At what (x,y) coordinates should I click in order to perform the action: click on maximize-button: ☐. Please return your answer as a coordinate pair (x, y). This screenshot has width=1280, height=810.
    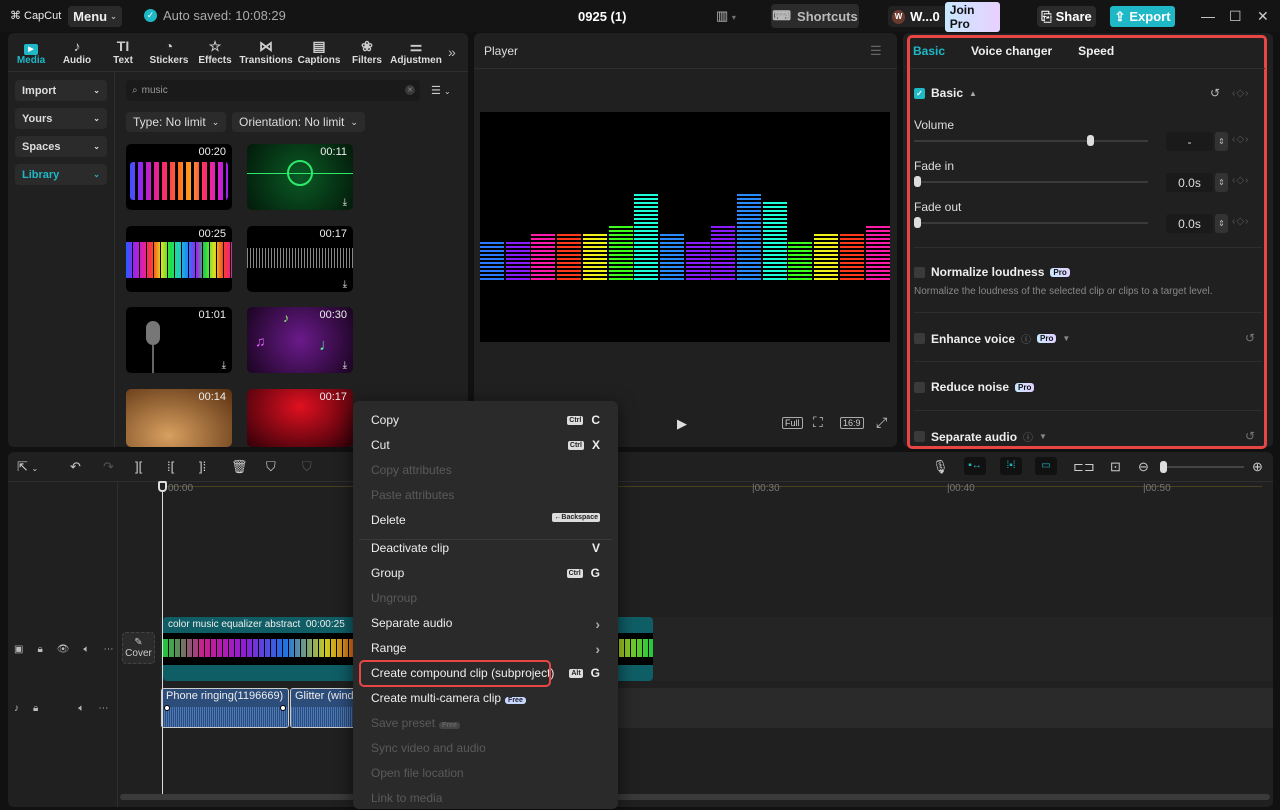
    Looking at the image, I should click on (1235, 16).